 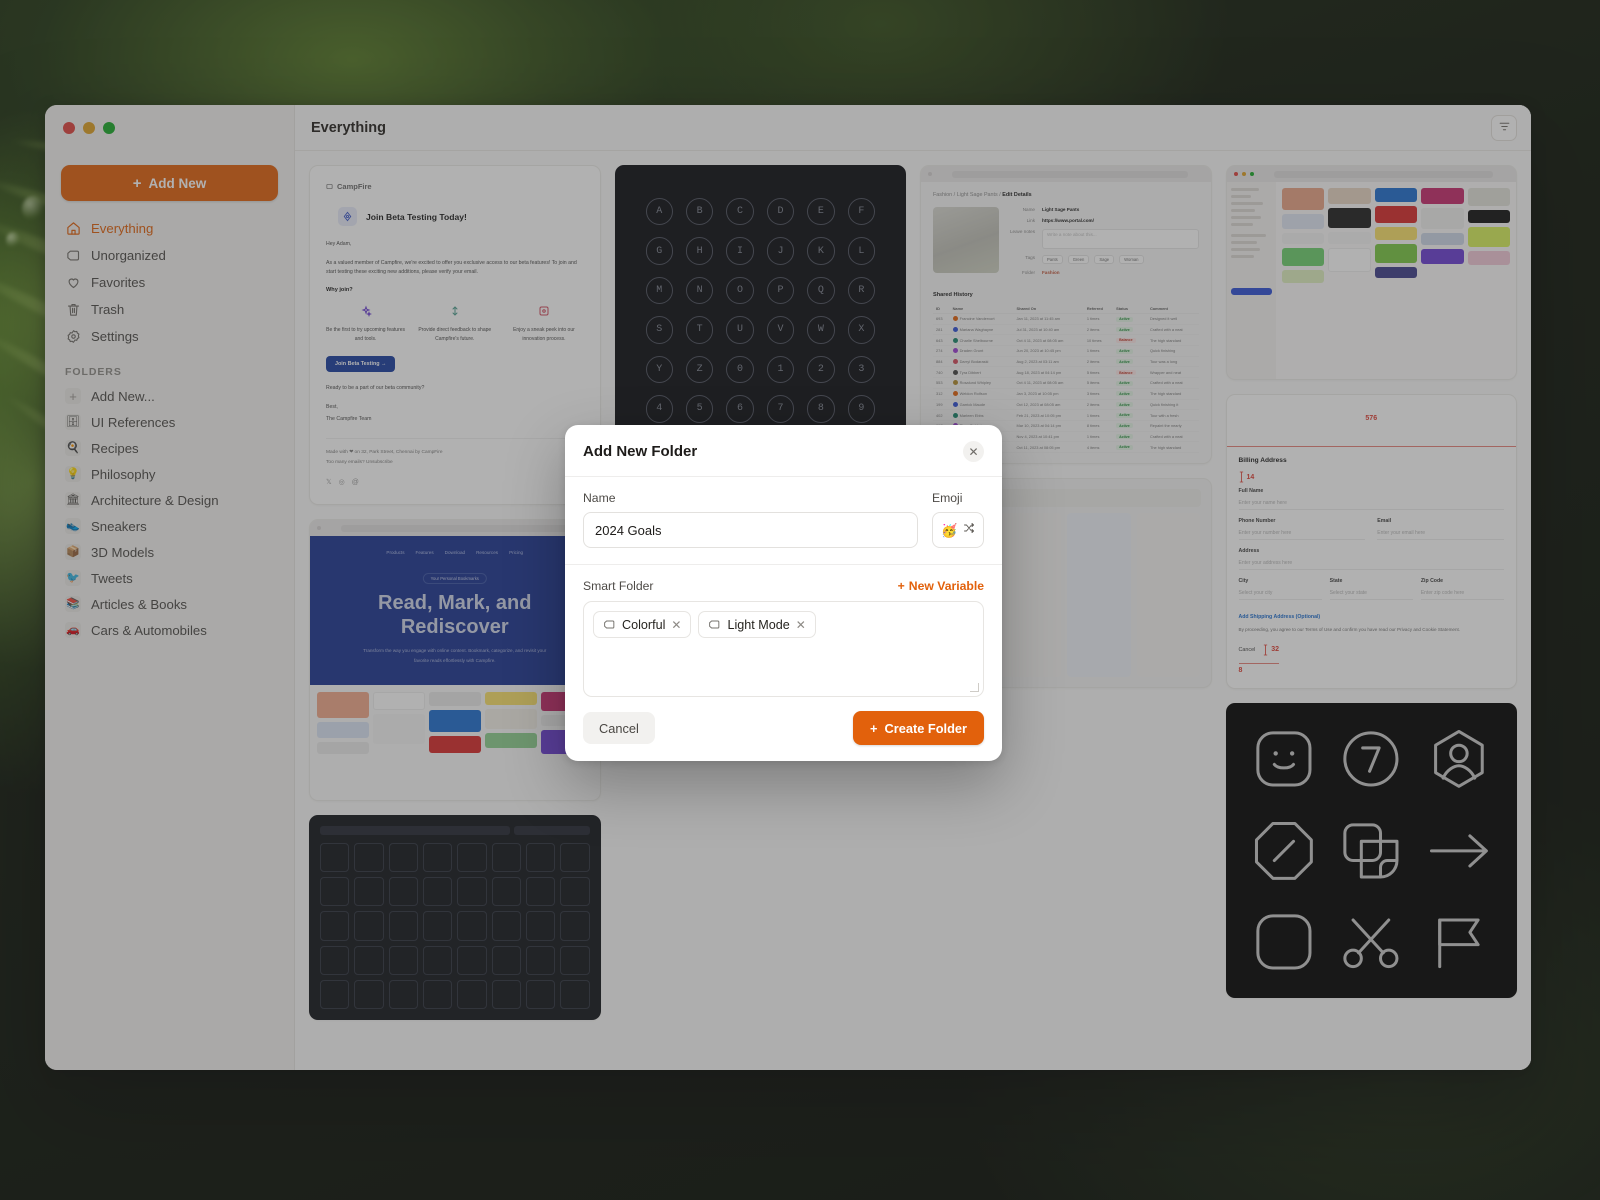 I want to click on shuffle-icon, so click(x=969, y=530).